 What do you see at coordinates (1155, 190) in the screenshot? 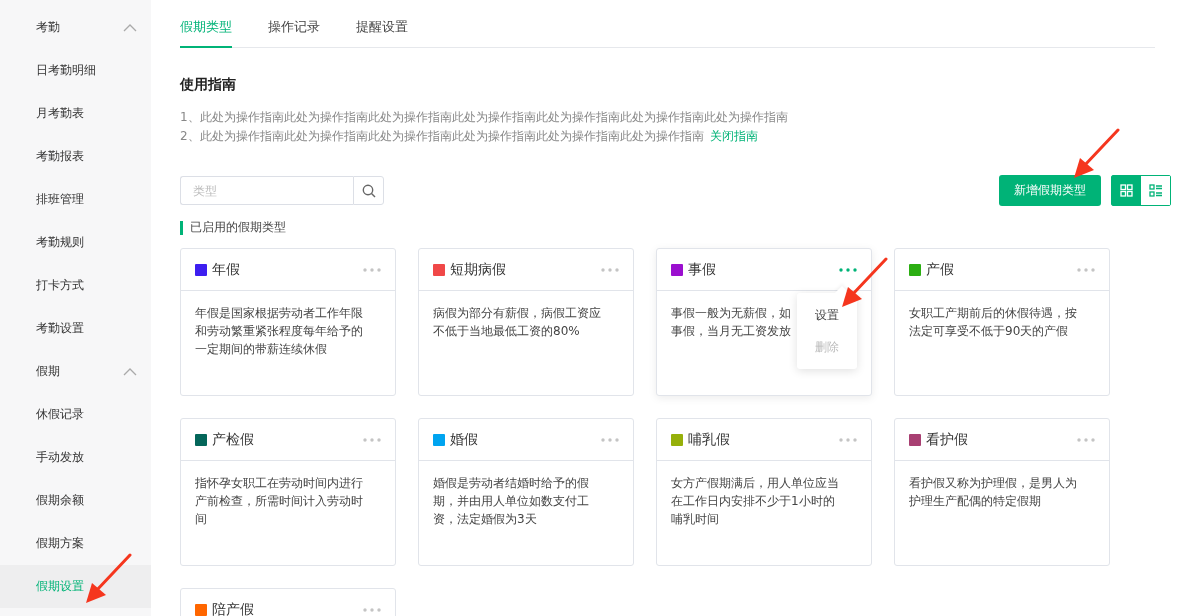
I see `list-view-icon` at bounding box center [1155, 190].